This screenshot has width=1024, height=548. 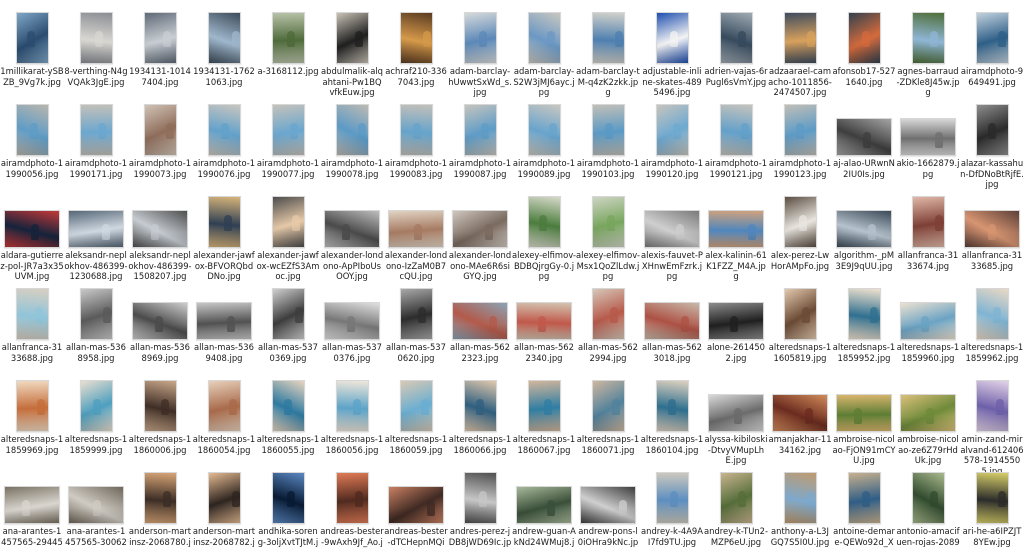 What do you see at coordinates (288, 422) in the screenshot?
I see `file-item: alteredsnaps-11860055.jpg` at bounding box center [288, 422].